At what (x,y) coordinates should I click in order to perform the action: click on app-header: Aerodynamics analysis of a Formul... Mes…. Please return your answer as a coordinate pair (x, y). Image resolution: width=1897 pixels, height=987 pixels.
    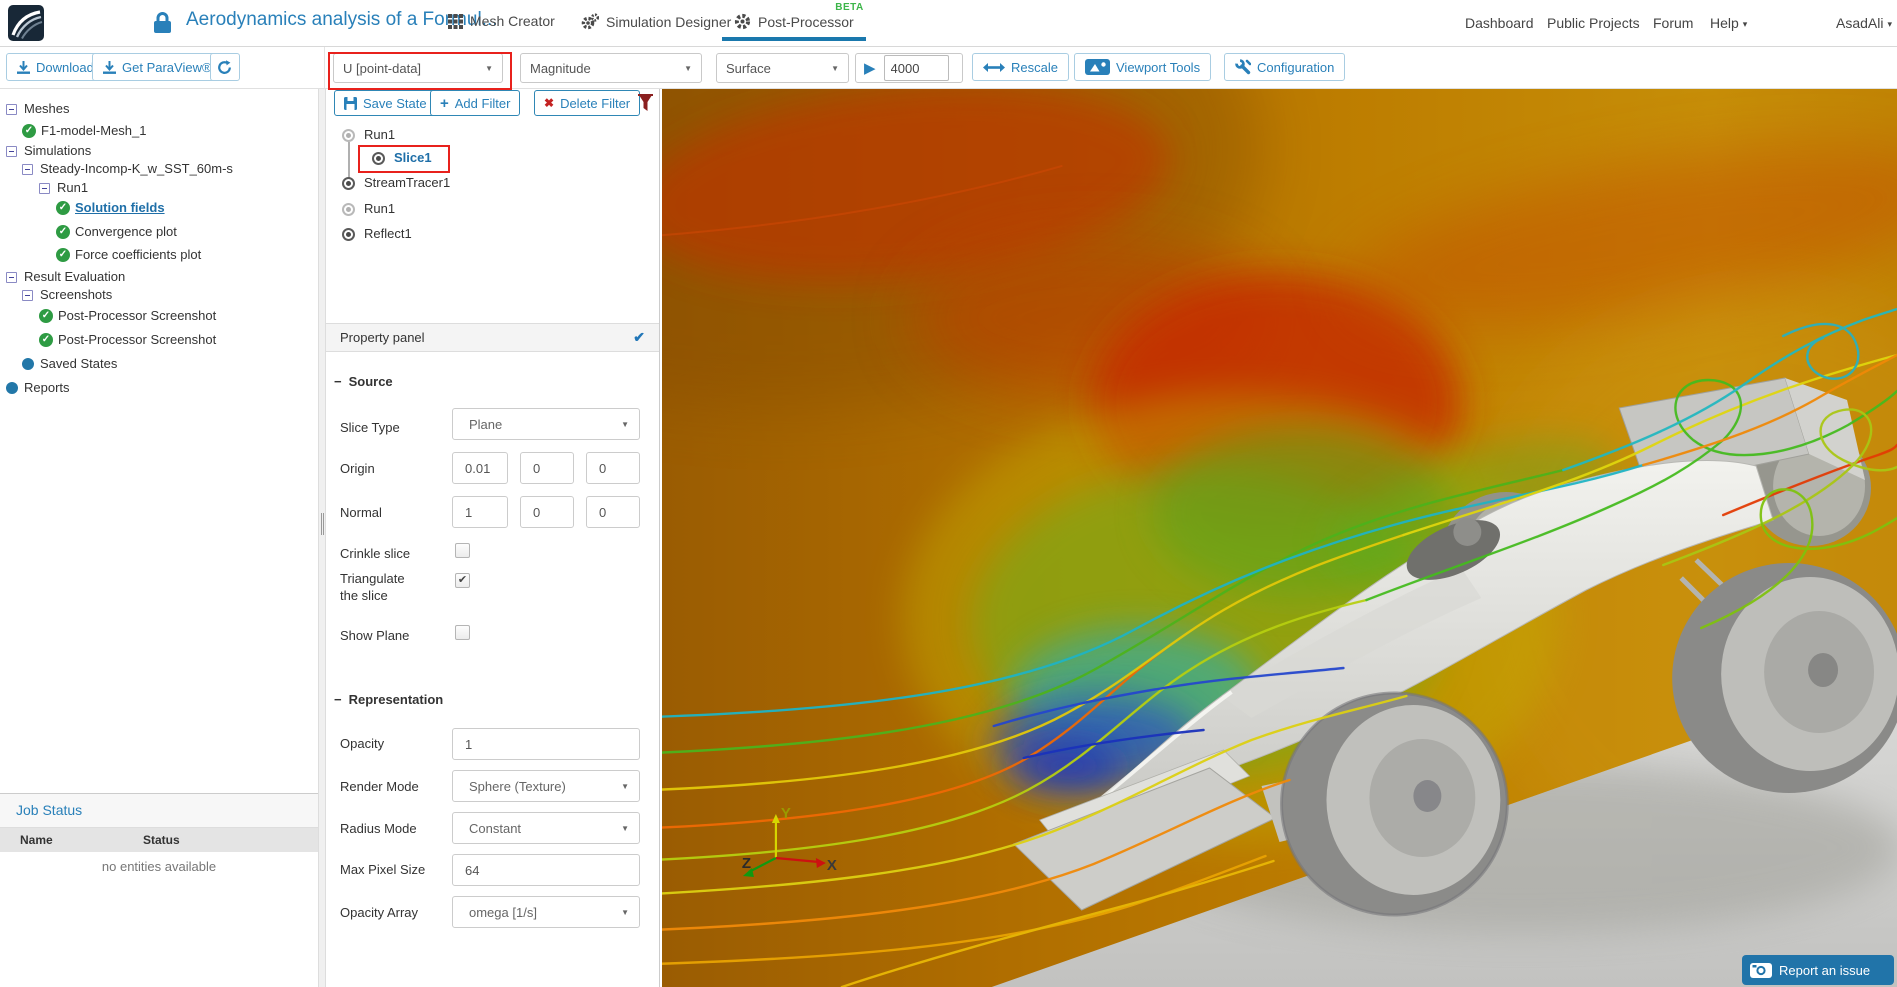
    Looking at the image, I should click on (948, 23).